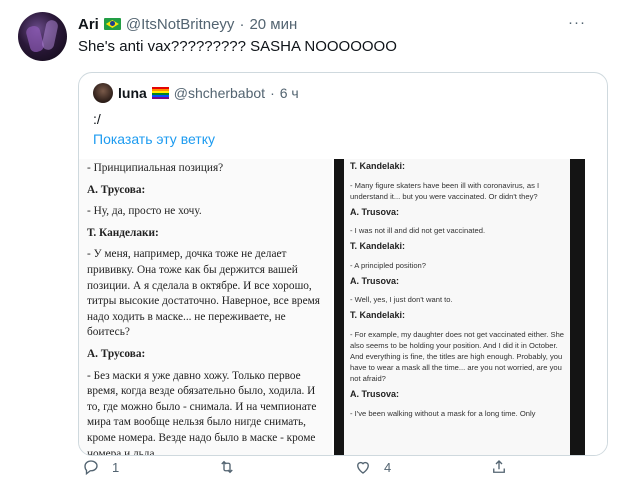 The image size is (622, 492). Describe the element at coordinates (97, 119) in the screenshot. I see `quoted-text: :/` at that location.